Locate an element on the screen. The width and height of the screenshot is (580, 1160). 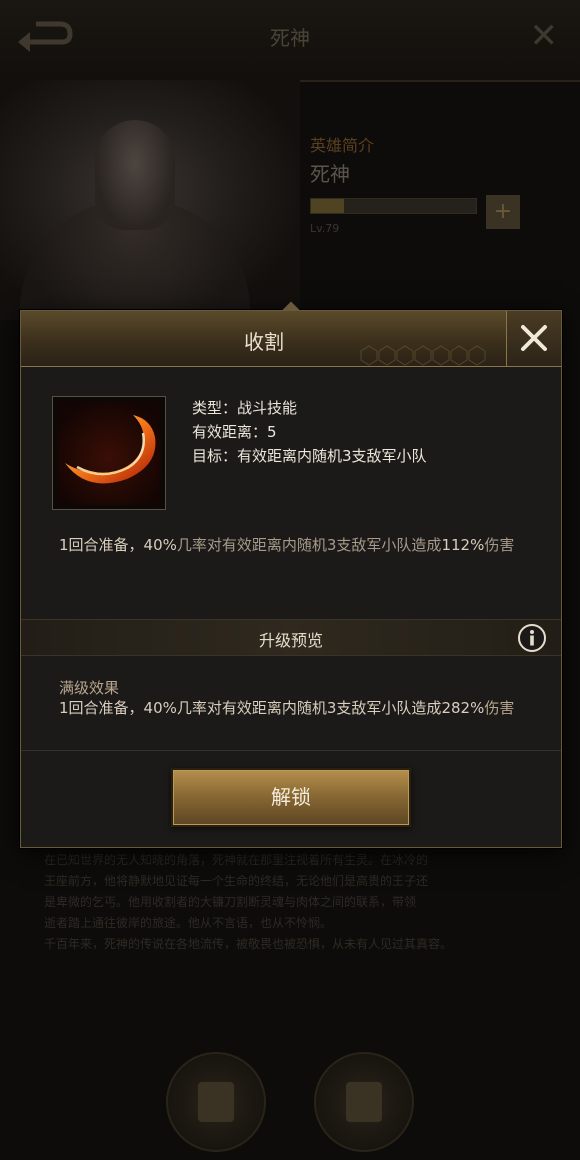
hero-level: Lv.79 is located at coordinates (325, 228).